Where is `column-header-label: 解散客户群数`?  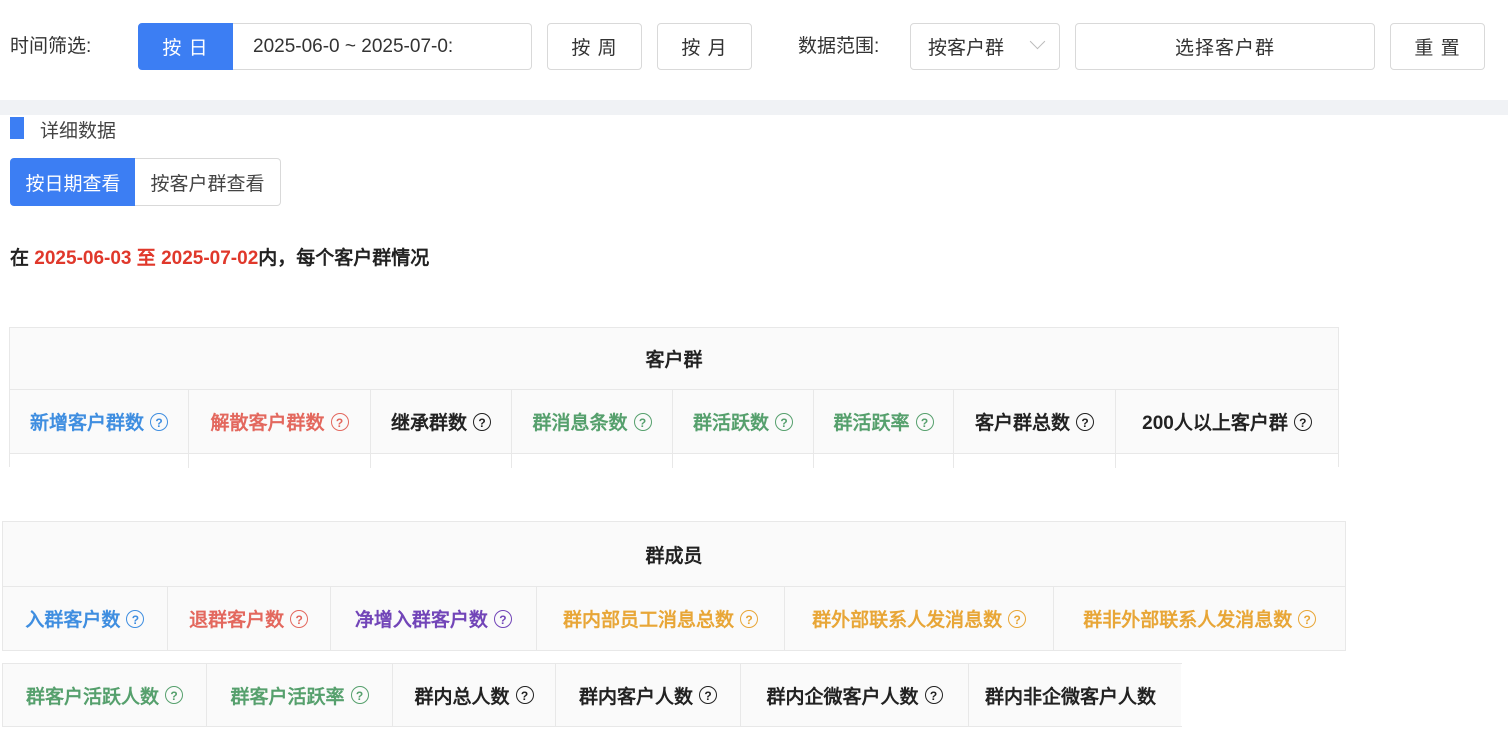 column-header-label: 解散客户群数 is located at coordinates (267, 423).